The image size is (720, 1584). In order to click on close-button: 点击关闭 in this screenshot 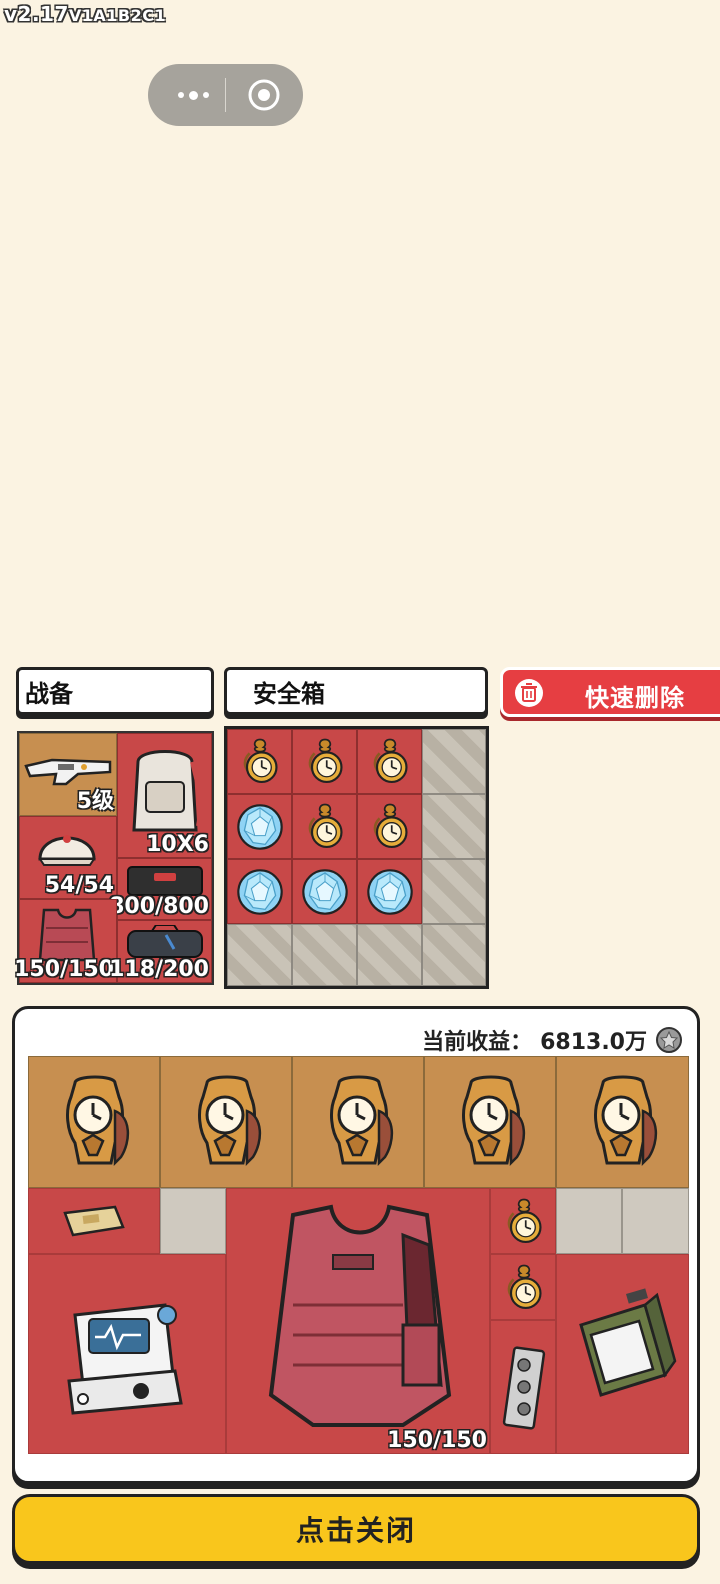, I will do `click(356, 1529)`.